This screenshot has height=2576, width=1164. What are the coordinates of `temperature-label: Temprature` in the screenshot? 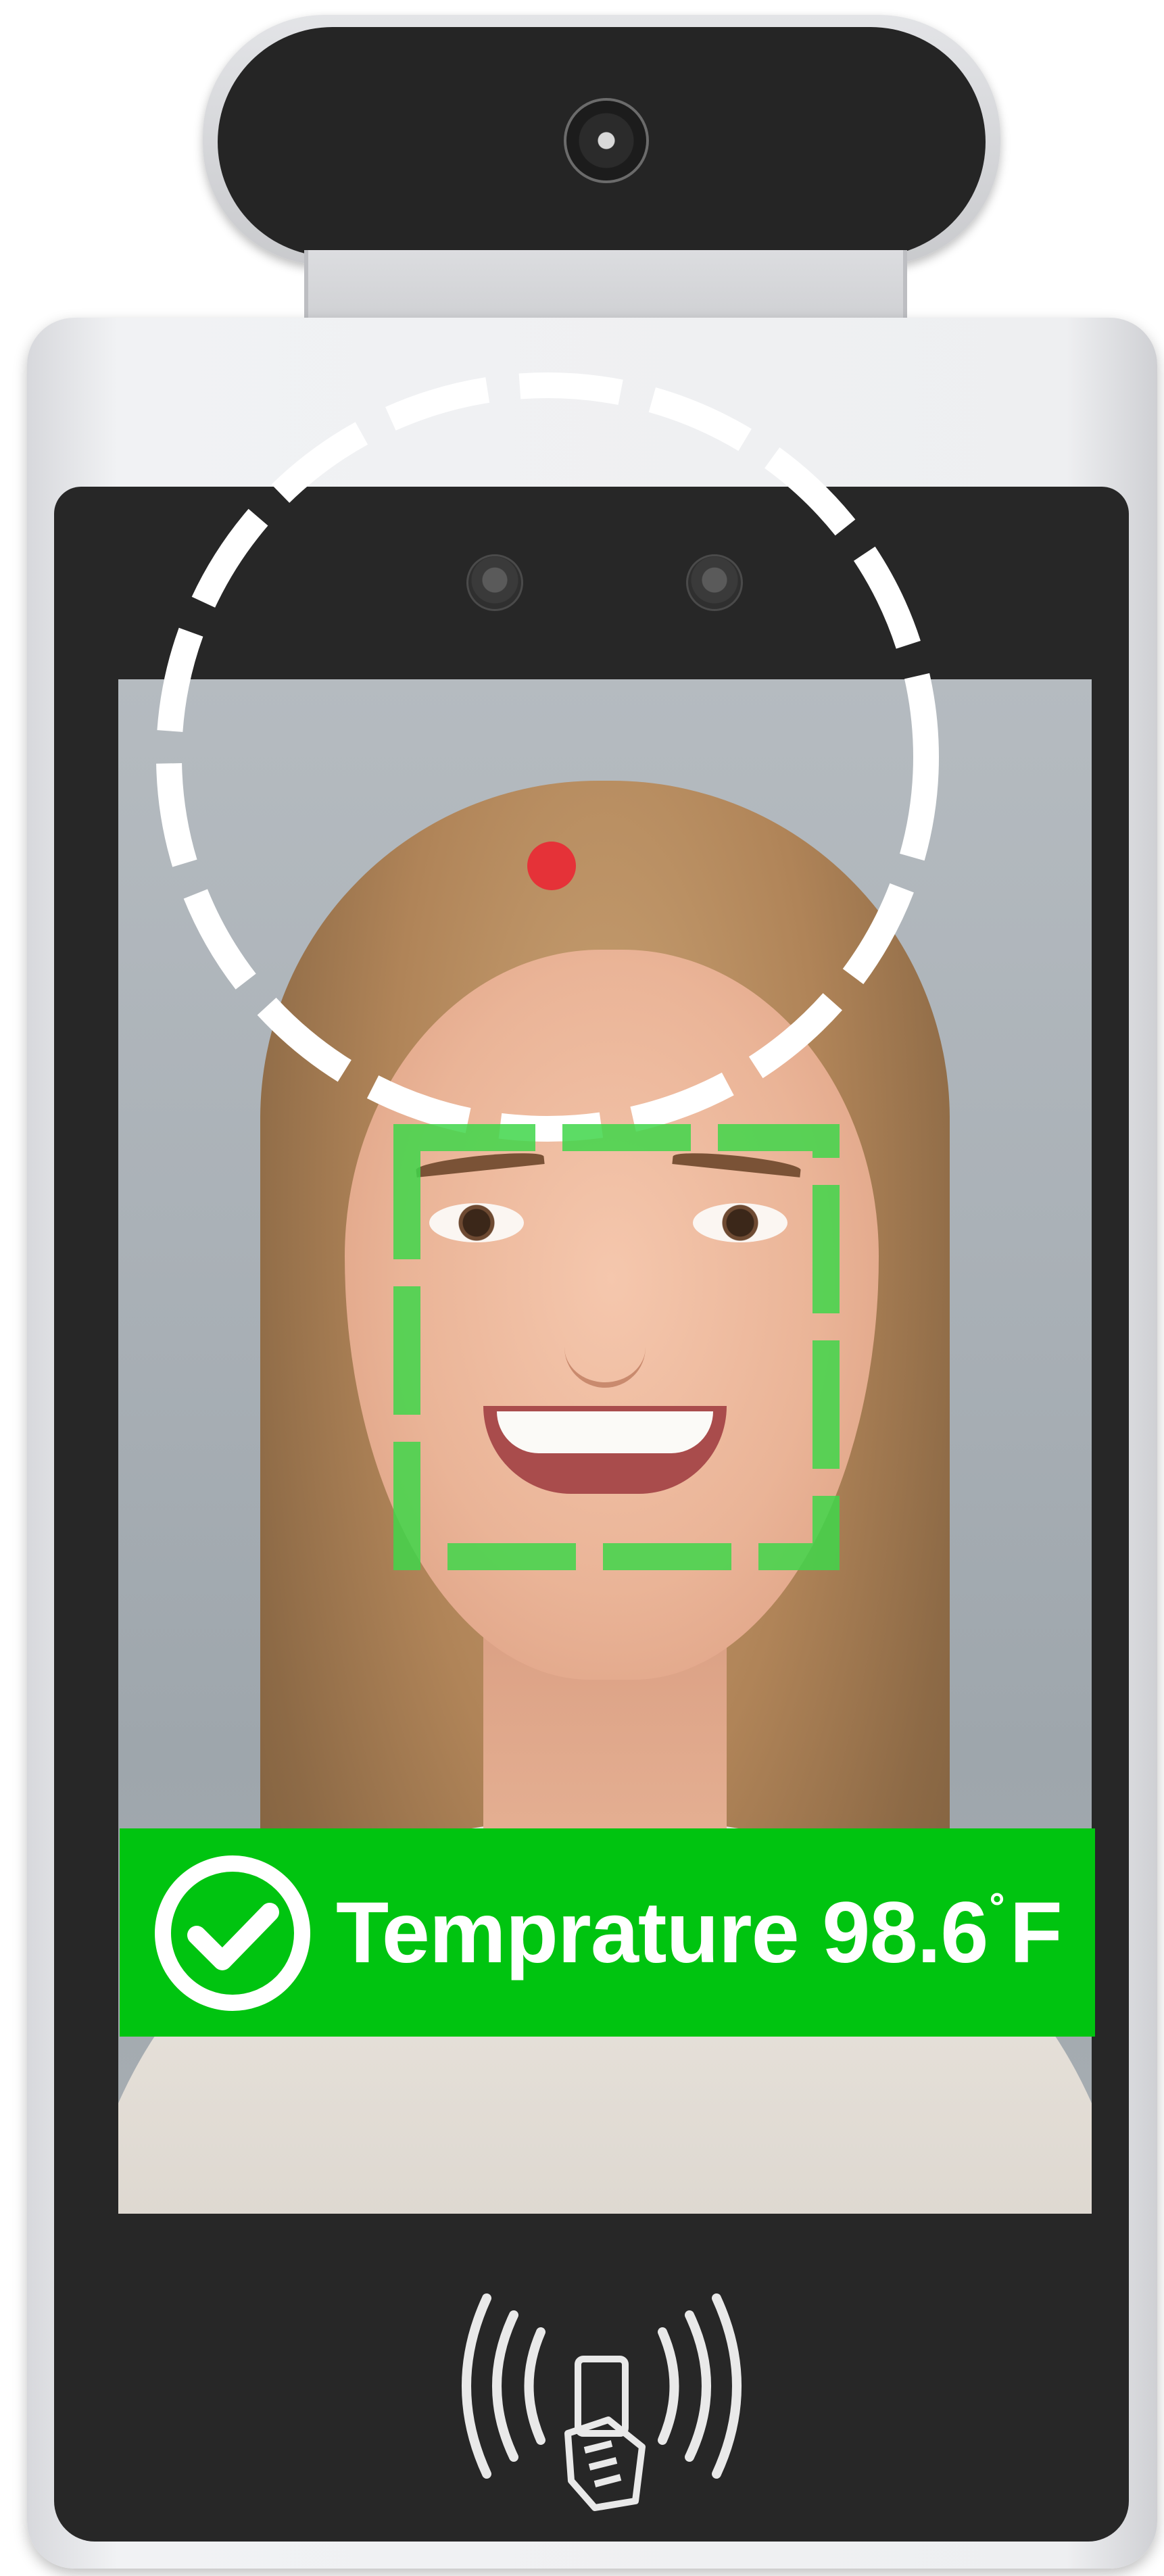 It's located at (568, 1932).